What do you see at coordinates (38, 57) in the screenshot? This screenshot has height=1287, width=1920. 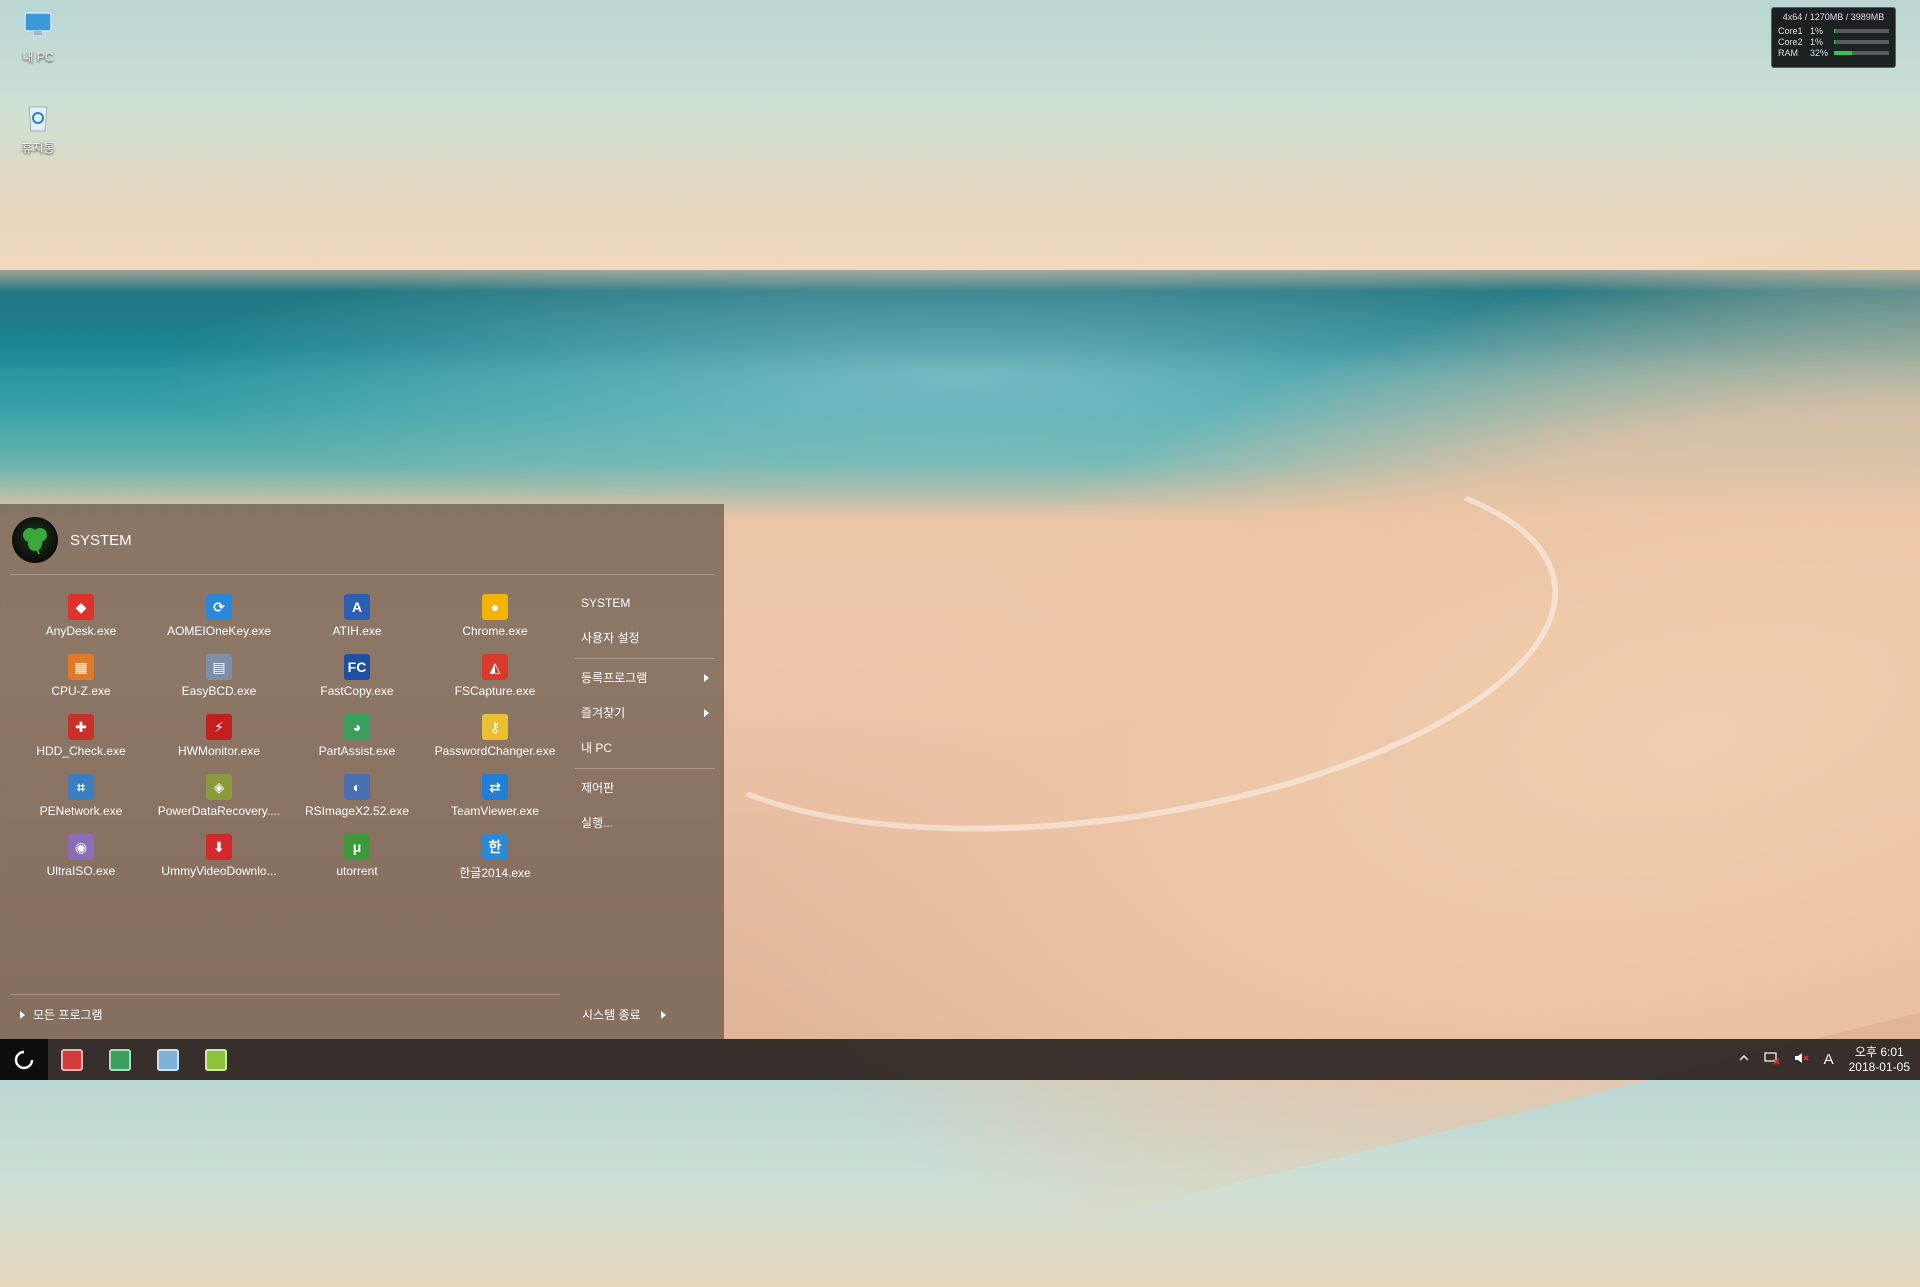 I see `desktop-icon-label: 내 PC` at bounding box center [38, 57].